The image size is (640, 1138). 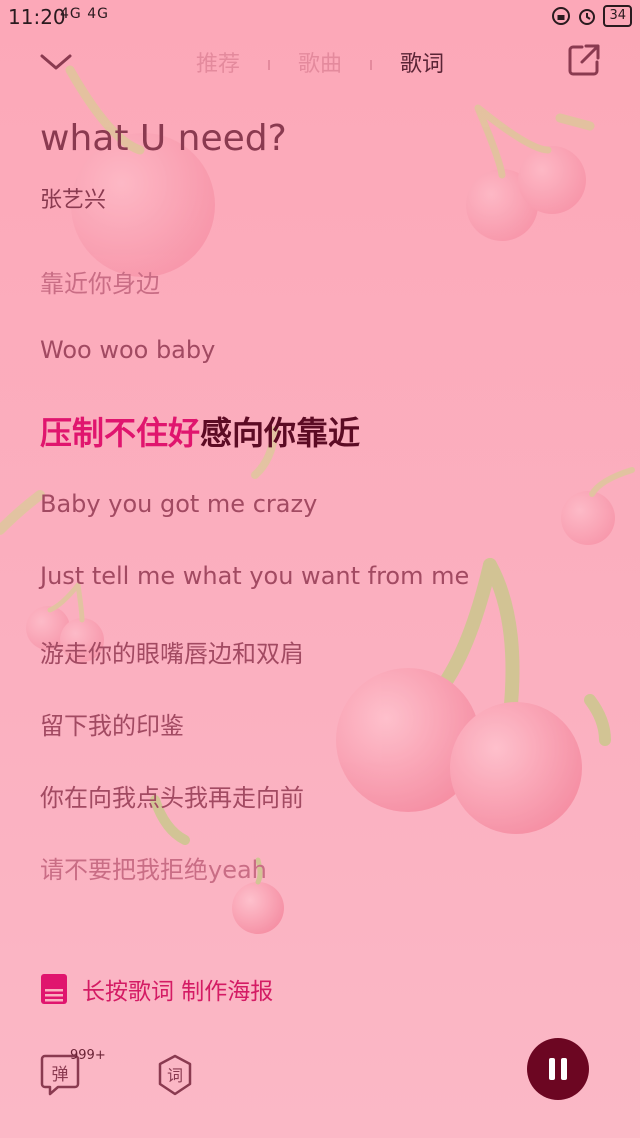 I want to click on lyric-line: Baby you got me crazy, so click(x=178, y=504).